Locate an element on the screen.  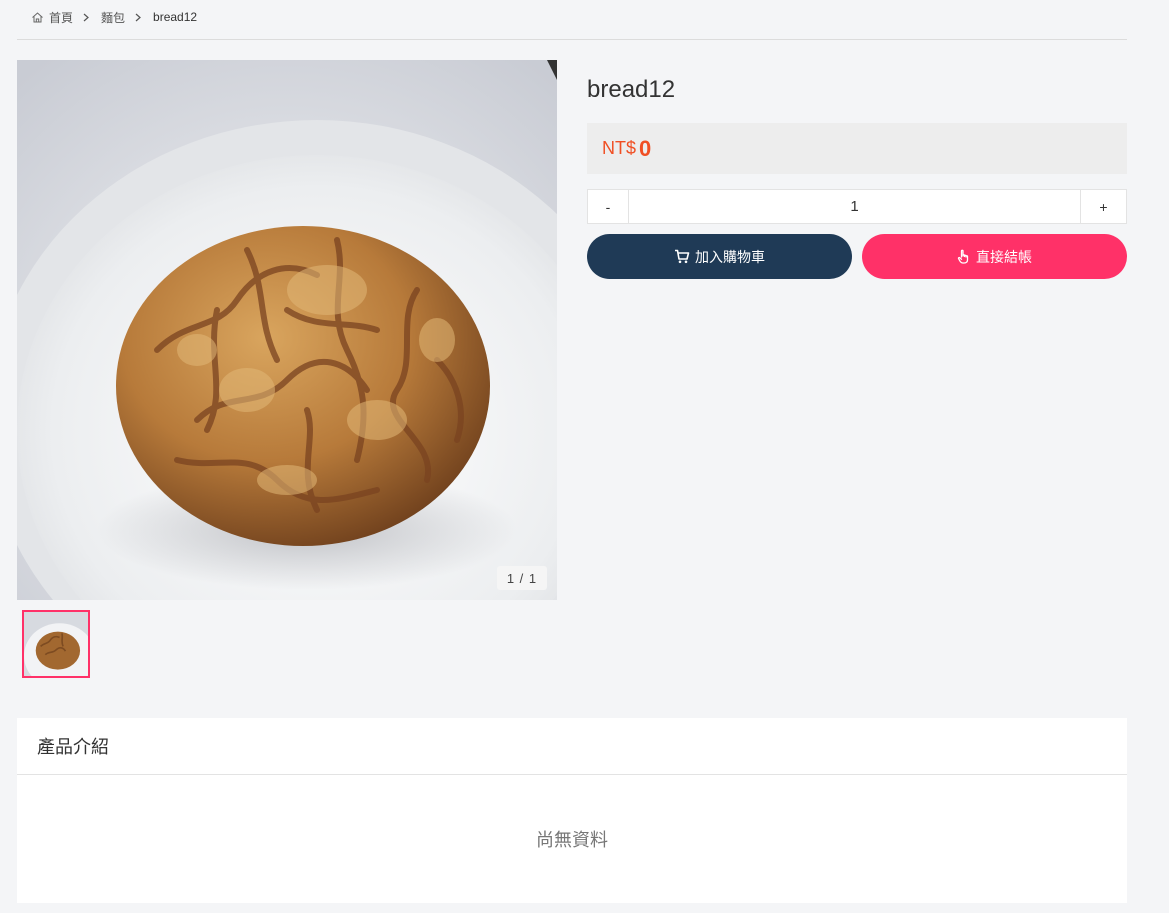
bread-thumbnail-icon is located at coordinates (56, 644).